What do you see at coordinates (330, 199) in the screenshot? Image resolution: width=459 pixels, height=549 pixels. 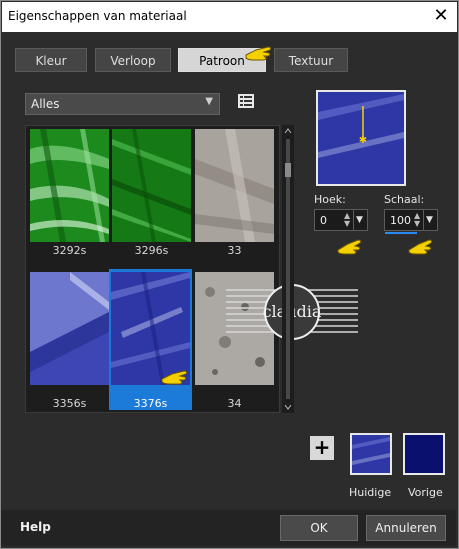 I see `angle-label: Hoek:` at bounding box center [330, 199].